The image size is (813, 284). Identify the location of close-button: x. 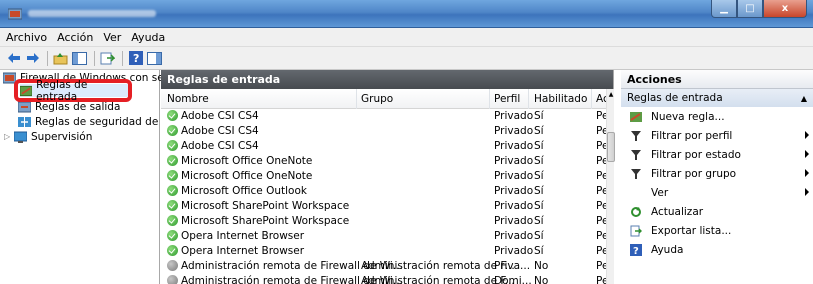
(785, 9).